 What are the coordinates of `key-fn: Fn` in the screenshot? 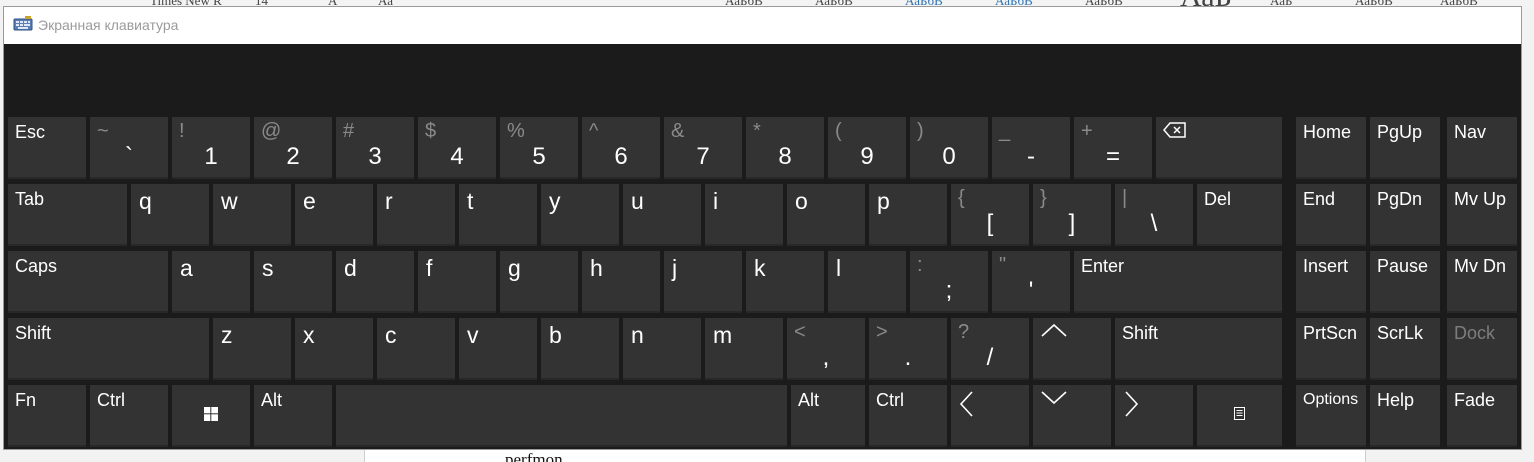 It's located at (47, 416).